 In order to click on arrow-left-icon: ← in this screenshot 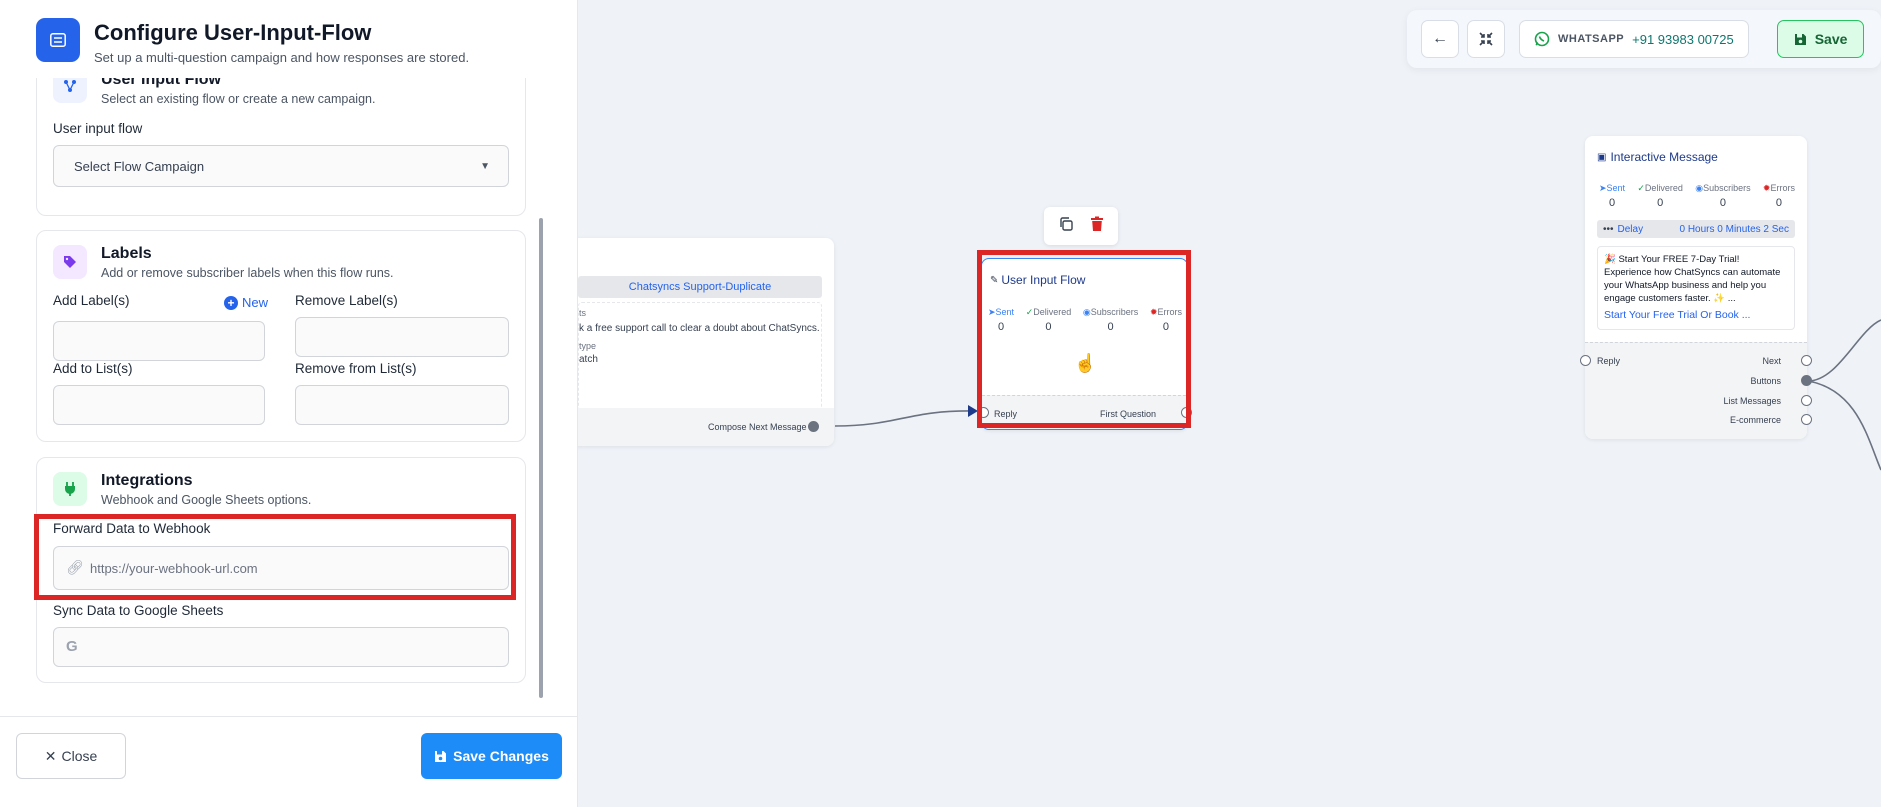, I will do `click(1440, 38)`.